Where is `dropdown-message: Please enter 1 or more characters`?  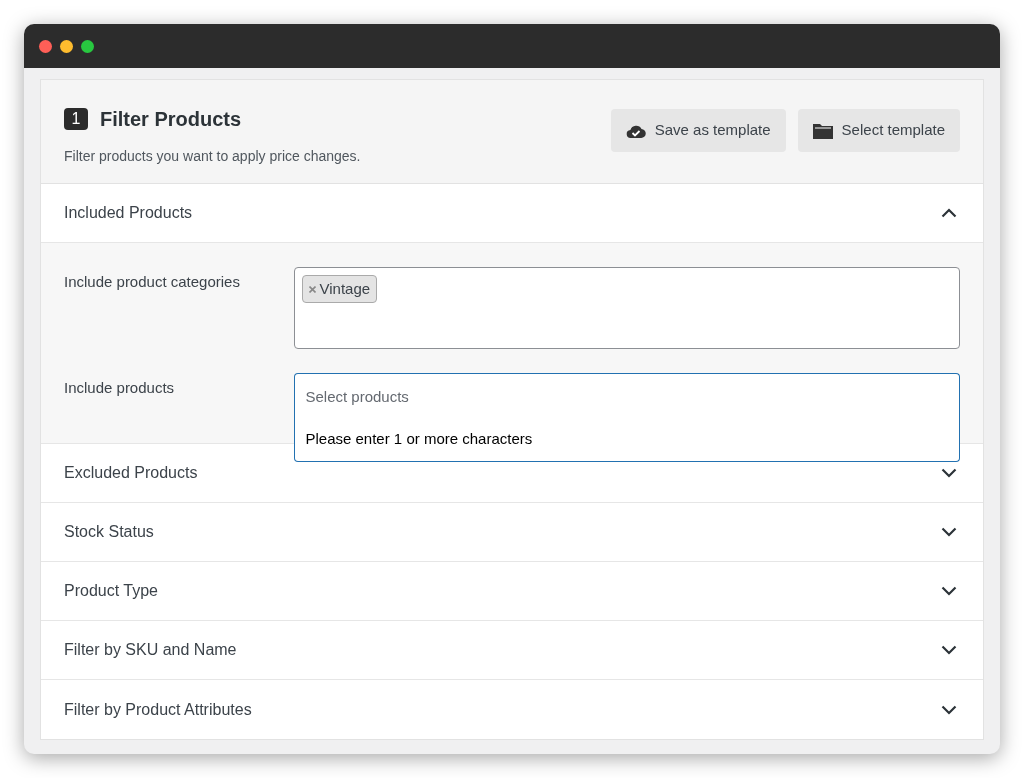 dropdown-message: Please enter 1 or more characters is located at coordinates (627, 440).